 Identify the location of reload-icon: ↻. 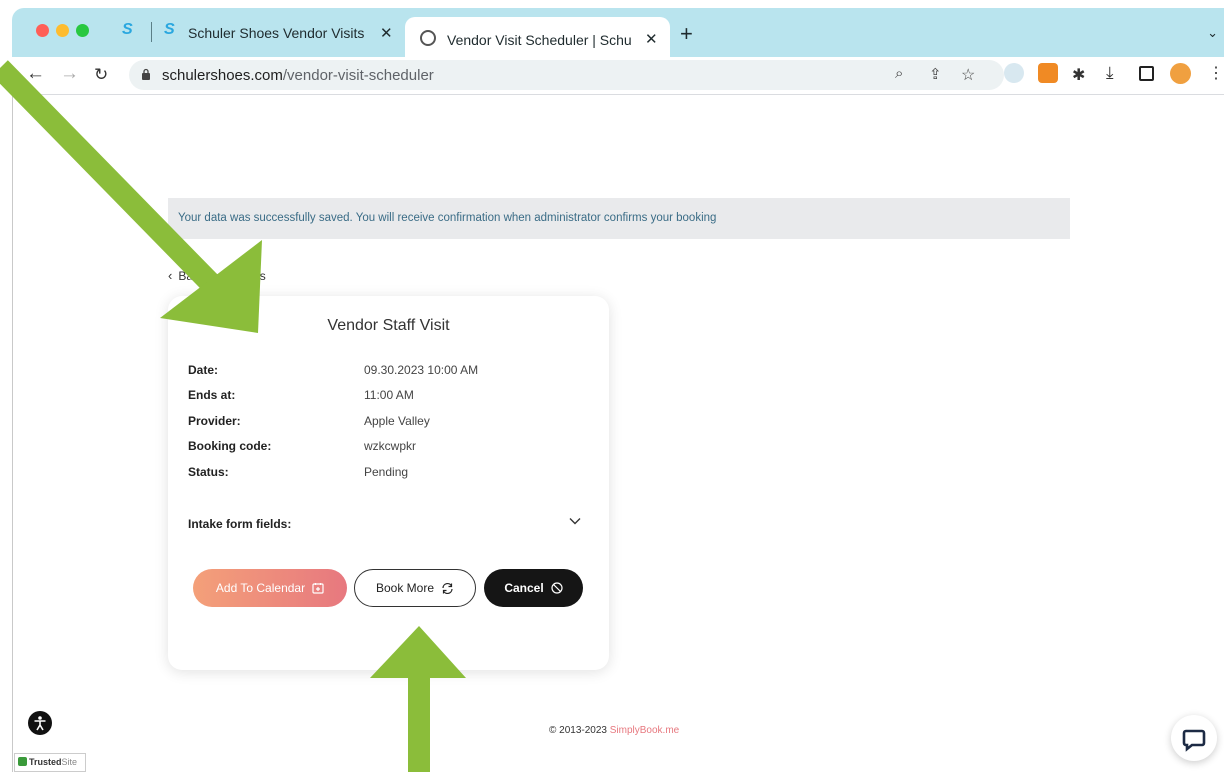
(101, 75).